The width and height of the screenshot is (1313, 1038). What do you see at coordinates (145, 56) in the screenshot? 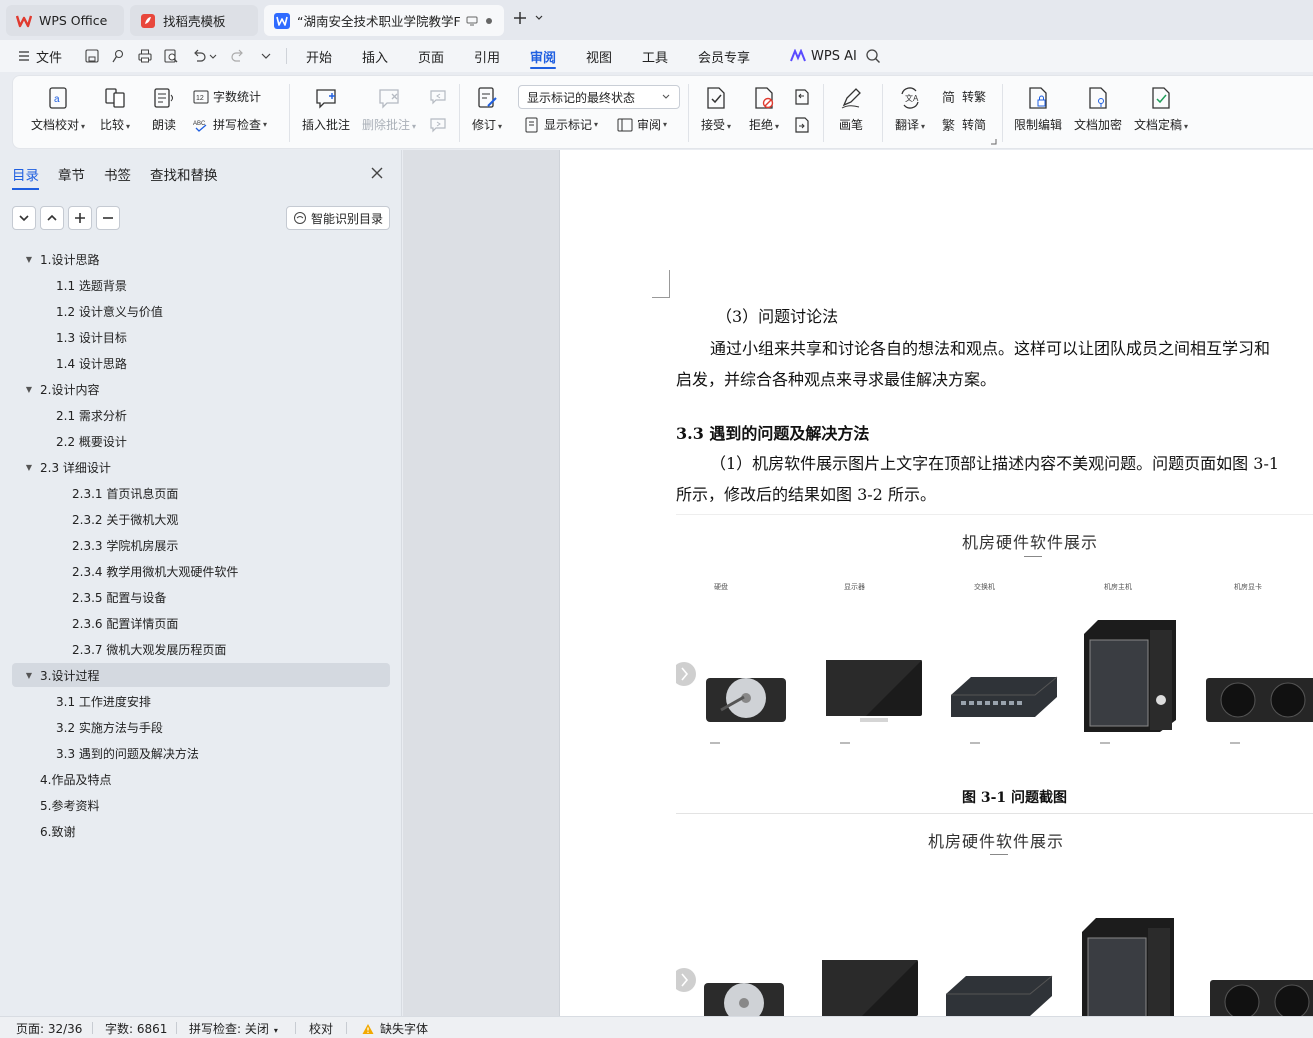
I see `print-icon` at bounding box center [145, 56].